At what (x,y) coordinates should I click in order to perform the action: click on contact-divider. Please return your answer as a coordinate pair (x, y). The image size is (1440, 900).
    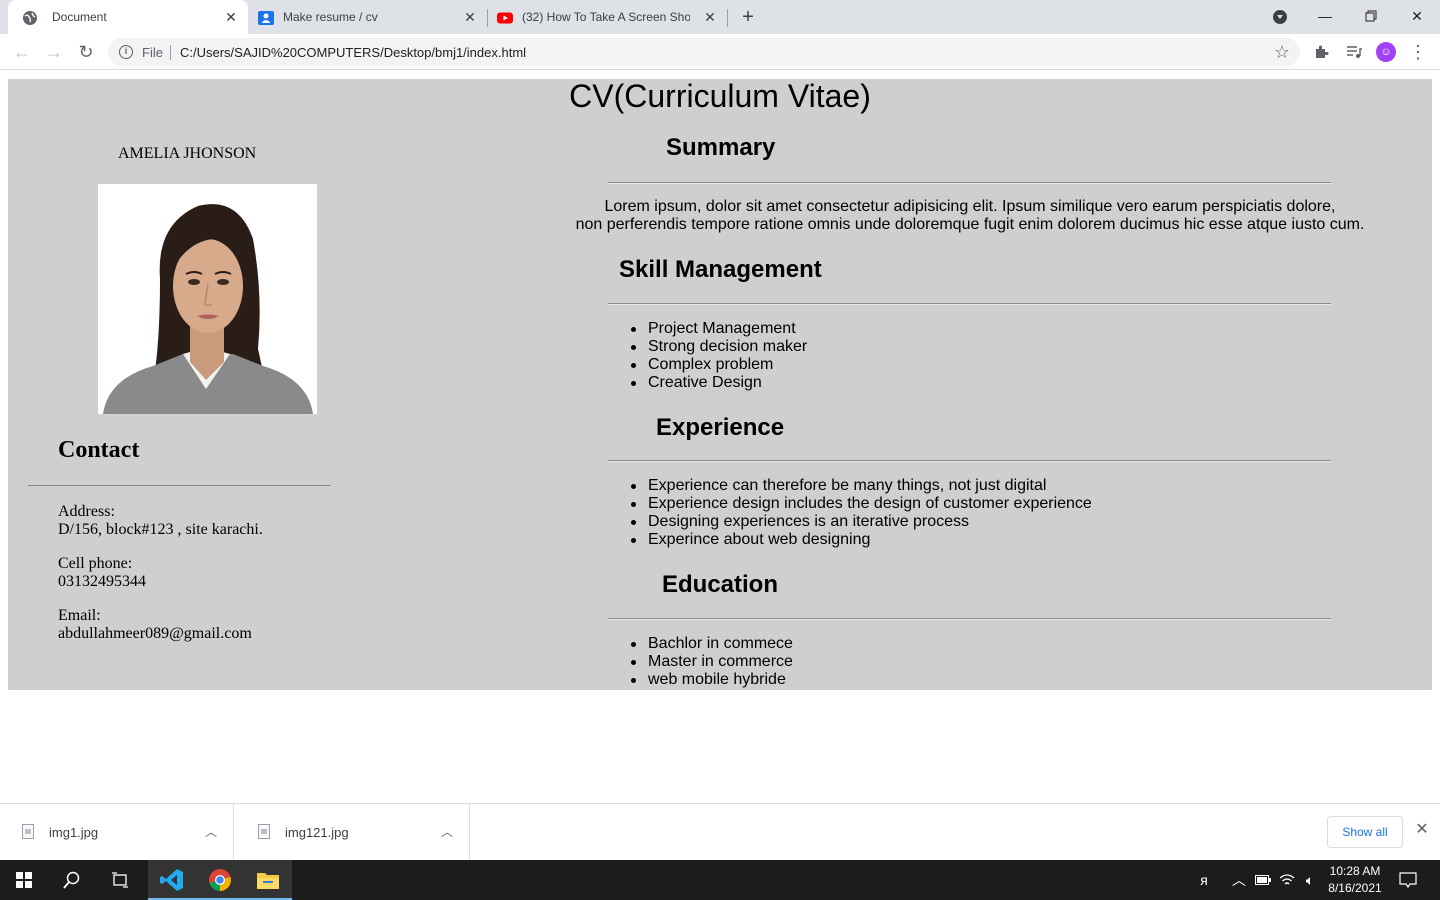
    Looking at the image, I should click on (179, 485).